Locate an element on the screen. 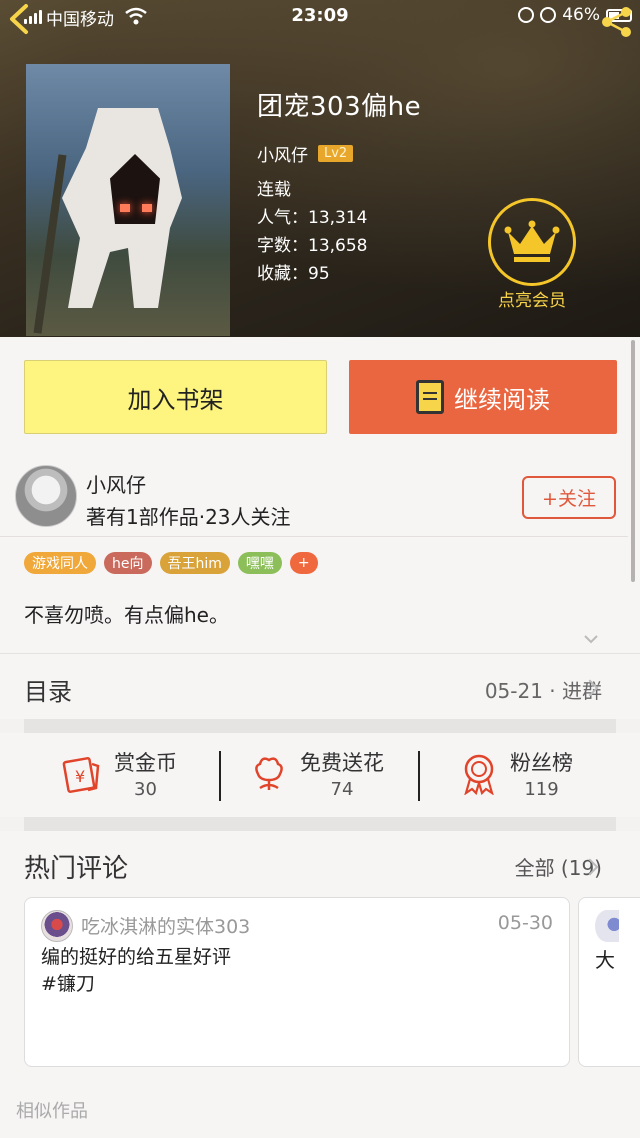 The image size is (640, 1138). commenter-name: 吃冰淇淋的实体303 is located at coordinates (165, 925).